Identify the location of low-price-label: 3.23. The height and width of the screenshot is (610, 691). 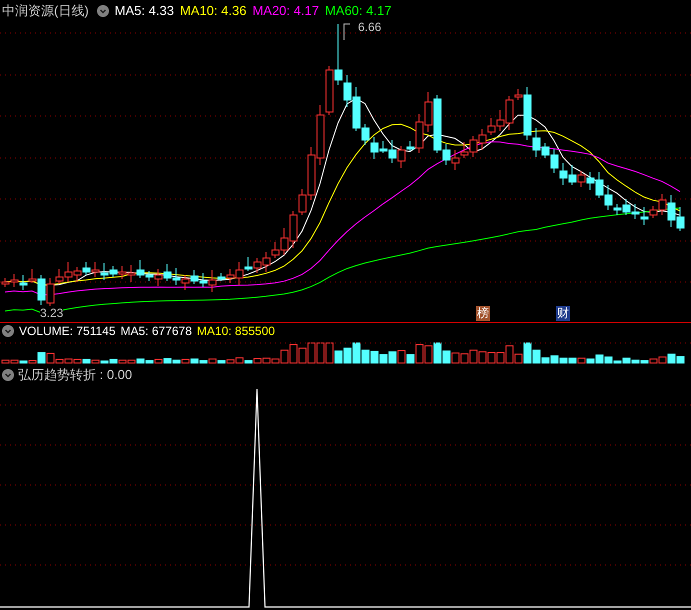
(52, 313).